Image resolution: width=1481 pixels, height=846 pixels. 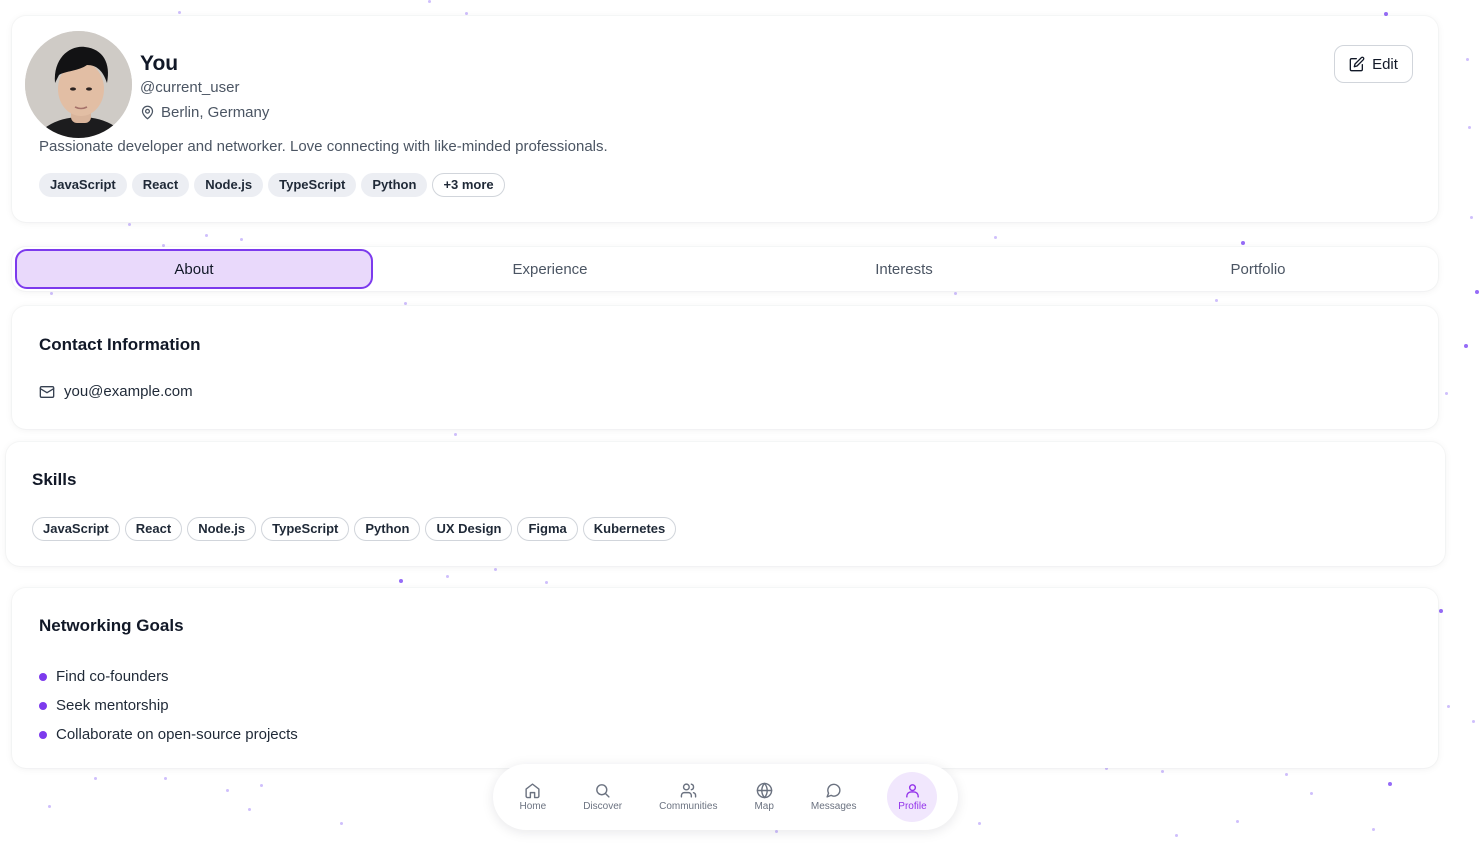 I want to click on skill-chip: TypeScript, so click(x=305, y=529).